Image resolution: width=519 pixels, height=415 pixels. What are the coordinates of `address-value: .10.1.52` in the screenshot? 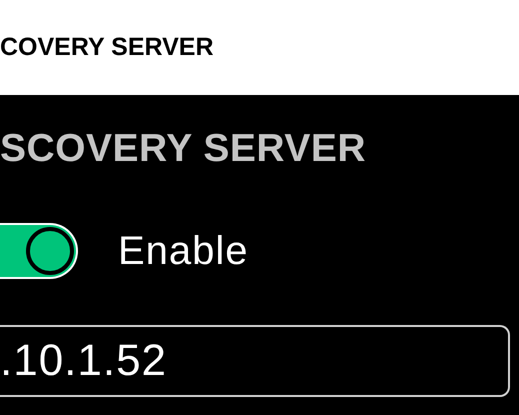 It's located at (84, 361).